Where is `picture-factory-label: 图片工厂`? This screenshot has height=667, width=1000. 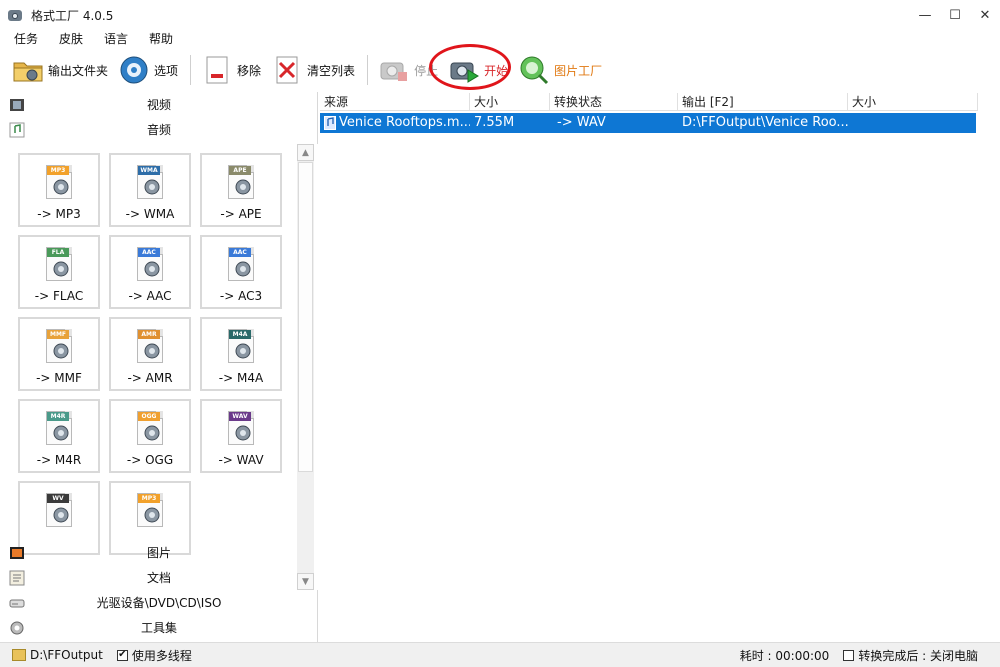
picture-factory-label: 图片工厂 is located at coordinates (578, 70).